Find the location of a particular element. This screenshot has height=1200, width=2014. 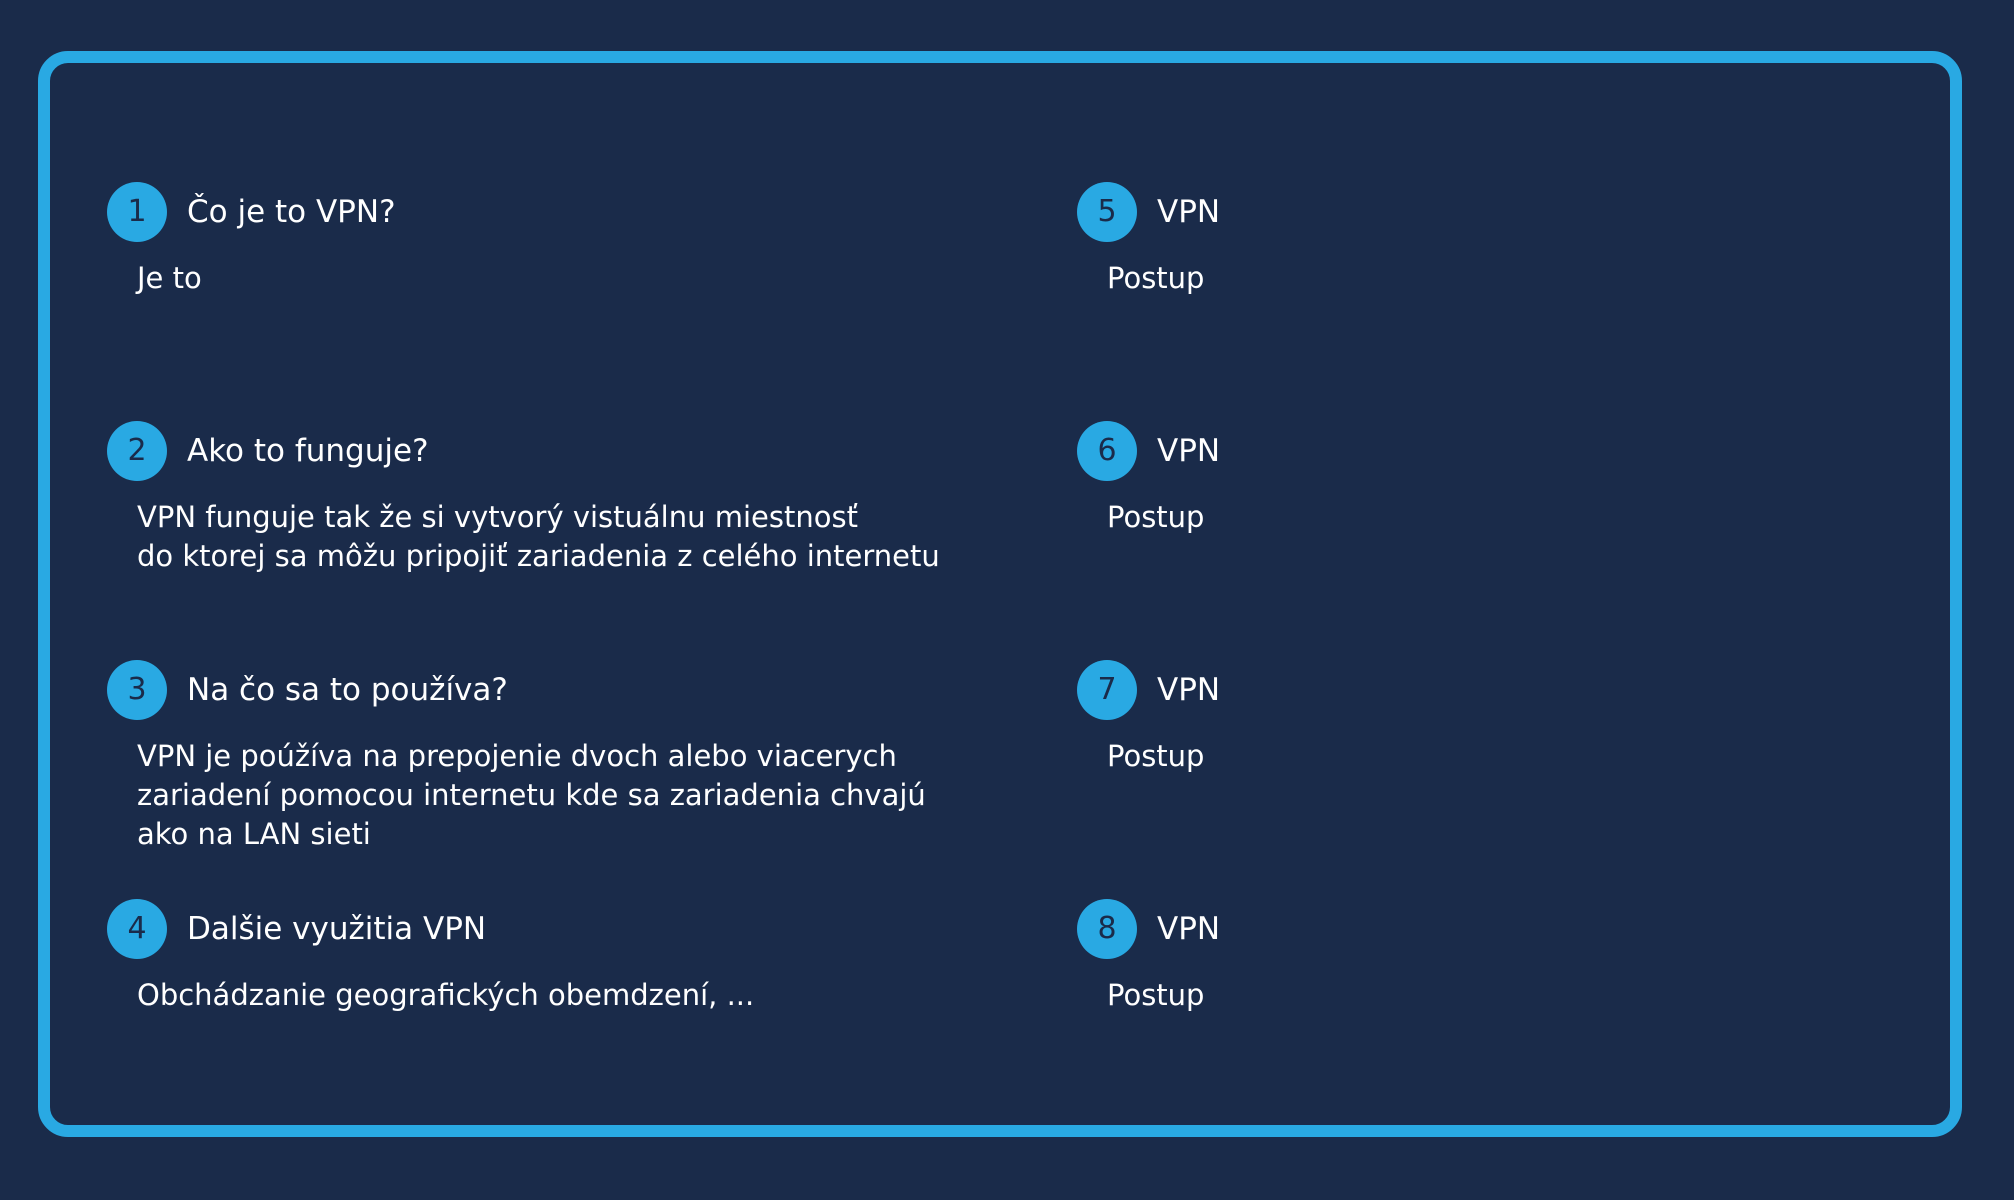

number-badge: 8 is located at coordinates (1107, 929).